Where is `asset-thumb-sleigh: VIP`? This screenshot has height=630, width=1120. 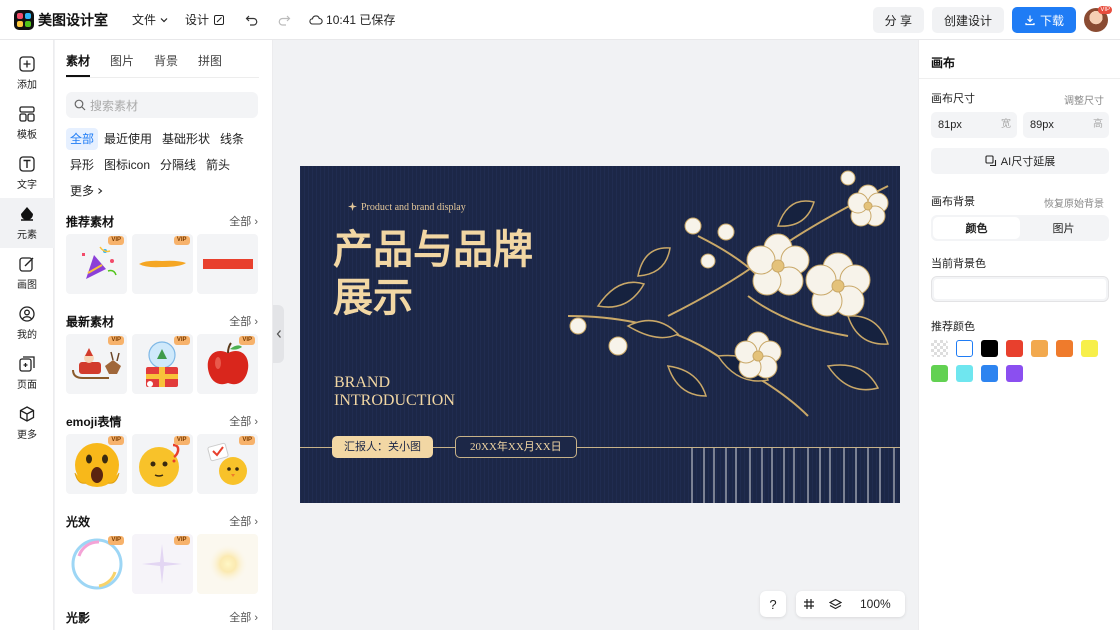 asset-thumb-sleigh: VIP is located at coordinates (96, 364).